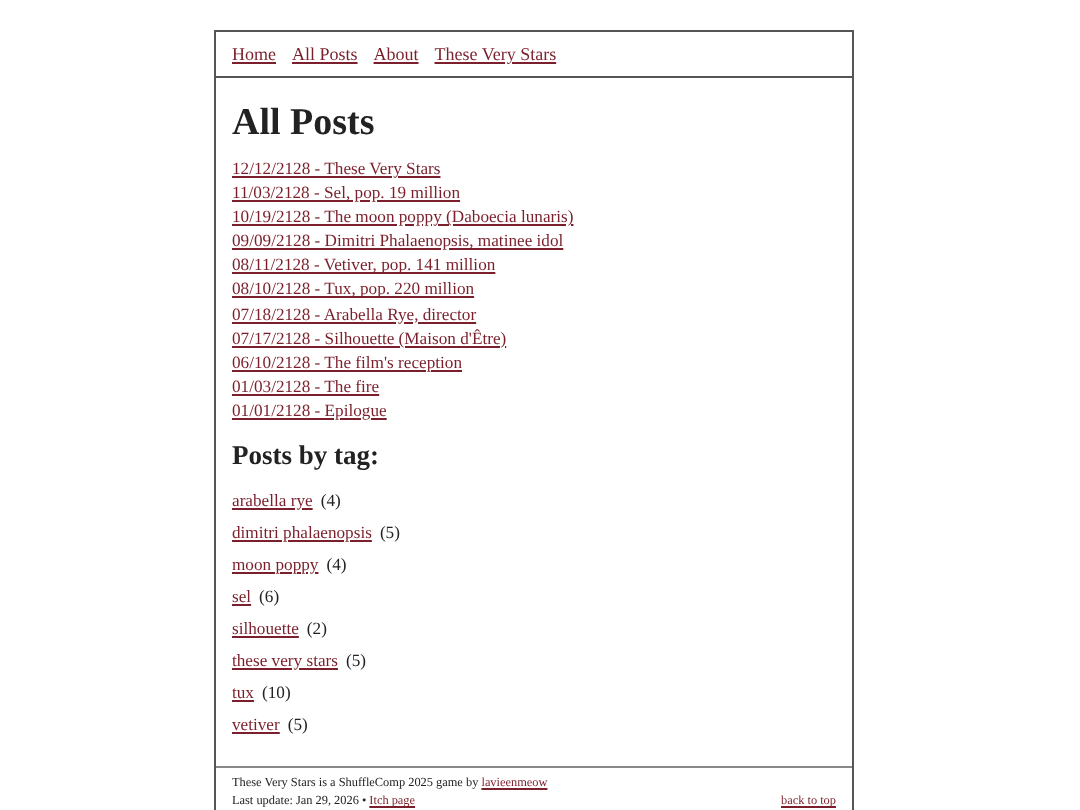  What do you see at coordinates (265, 628) in the screenshot?
I see `tag-link: silhouette` at bounding box center [265, 628].